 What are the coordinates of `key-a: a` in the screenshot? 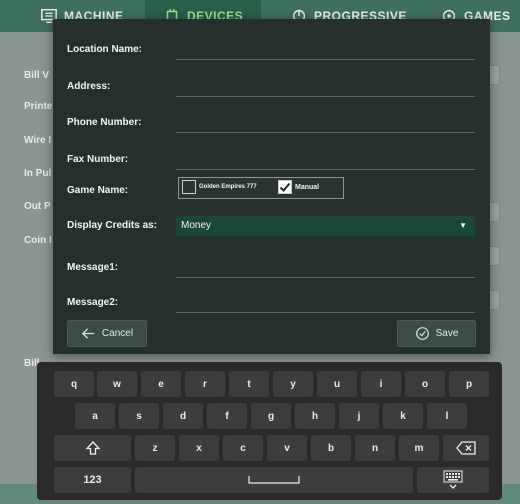 It's located at (95, 416).